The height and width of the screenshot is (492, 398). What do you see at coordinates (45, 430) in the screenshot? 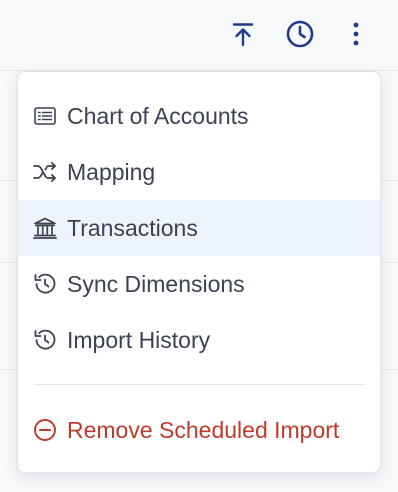
I see `minus-circle-icon` at bounding box center [45, 430].